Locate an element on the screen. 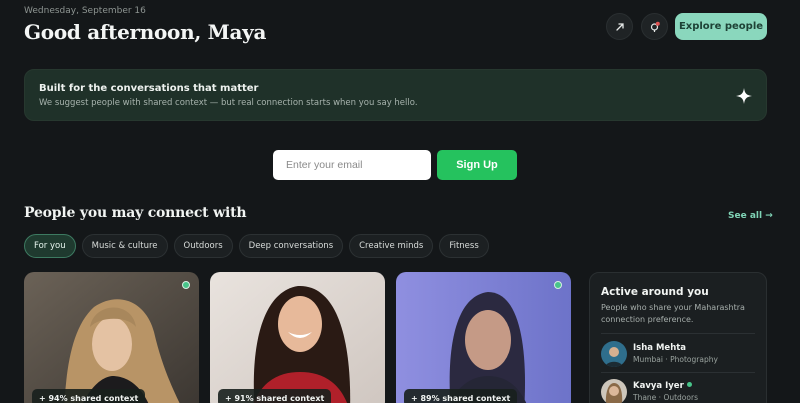 This screenshot has height=403, width=800. notifications-button is located at coordinates (654, 26).